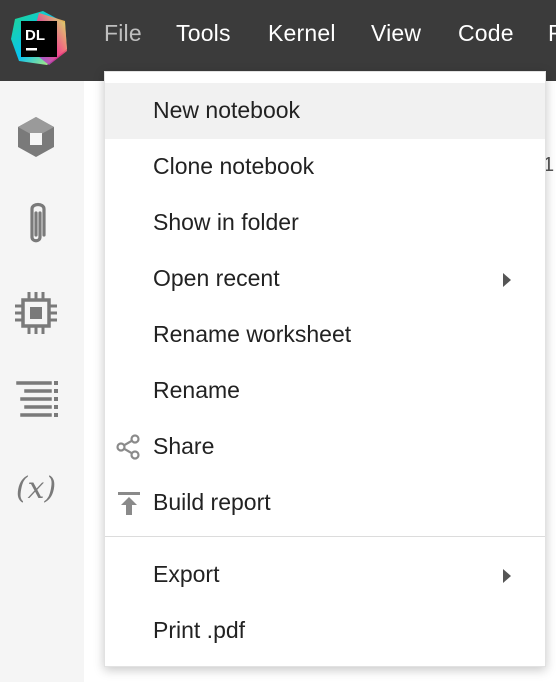 The width and height of the screenshot is (556, 682). I want to click on menu-kernel: Kernel, so click(302, 33).